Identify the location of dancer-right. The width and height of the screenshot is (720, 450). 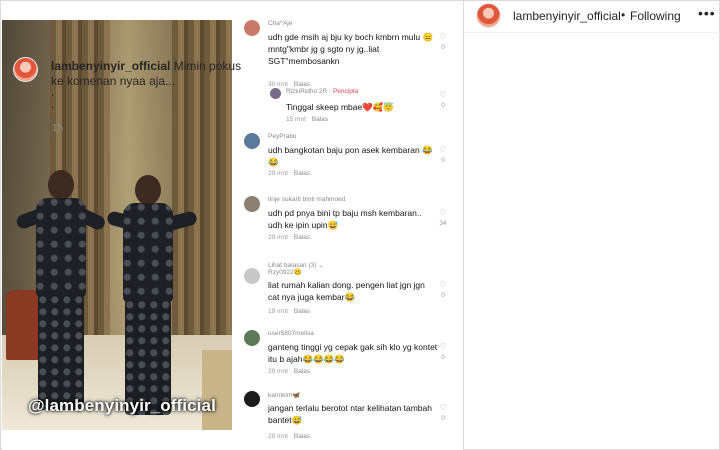
(152, 300).